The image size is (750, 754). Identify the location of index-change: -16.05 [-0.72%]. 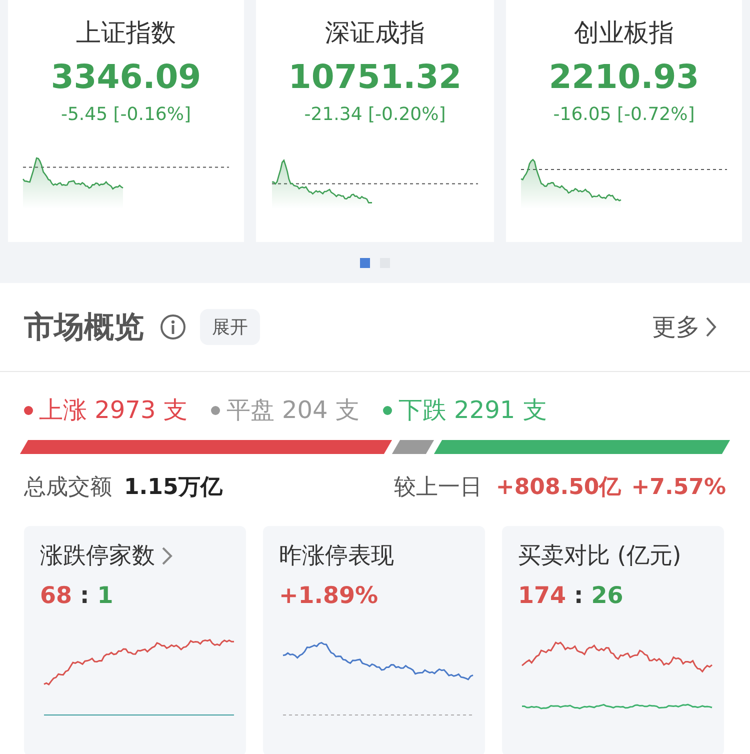
(624, 114).